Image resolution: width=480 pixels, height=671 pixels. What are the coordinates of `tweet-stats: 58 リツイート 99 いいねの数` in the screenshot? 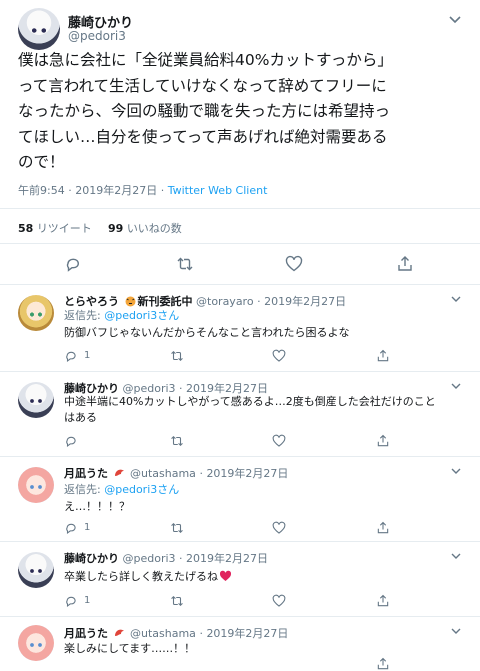 It's located at (240, 226).